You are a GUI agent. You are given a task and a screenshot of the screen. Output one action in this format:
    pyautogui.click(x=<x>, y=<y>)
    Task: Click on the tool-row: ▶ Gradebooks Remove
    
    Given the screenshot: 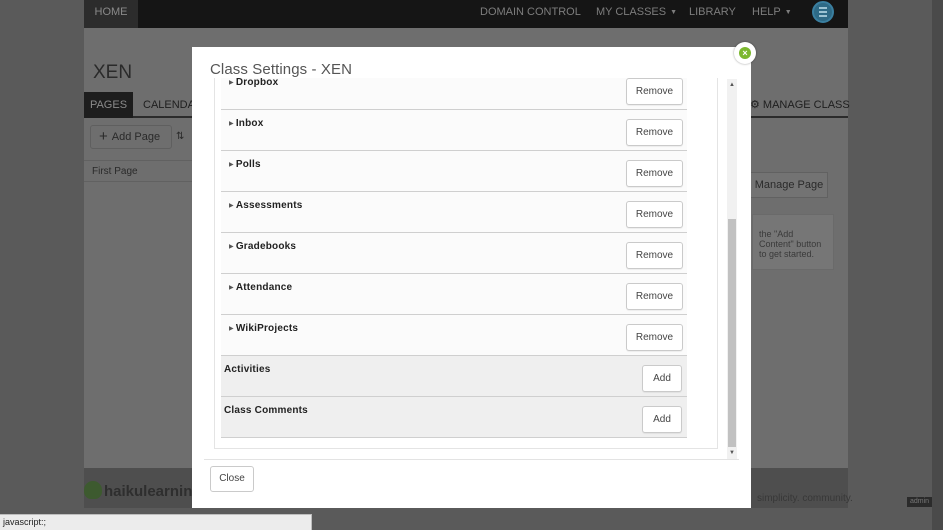 What is the action you would take?
    pyautogui.click(x=454, y=253)
    